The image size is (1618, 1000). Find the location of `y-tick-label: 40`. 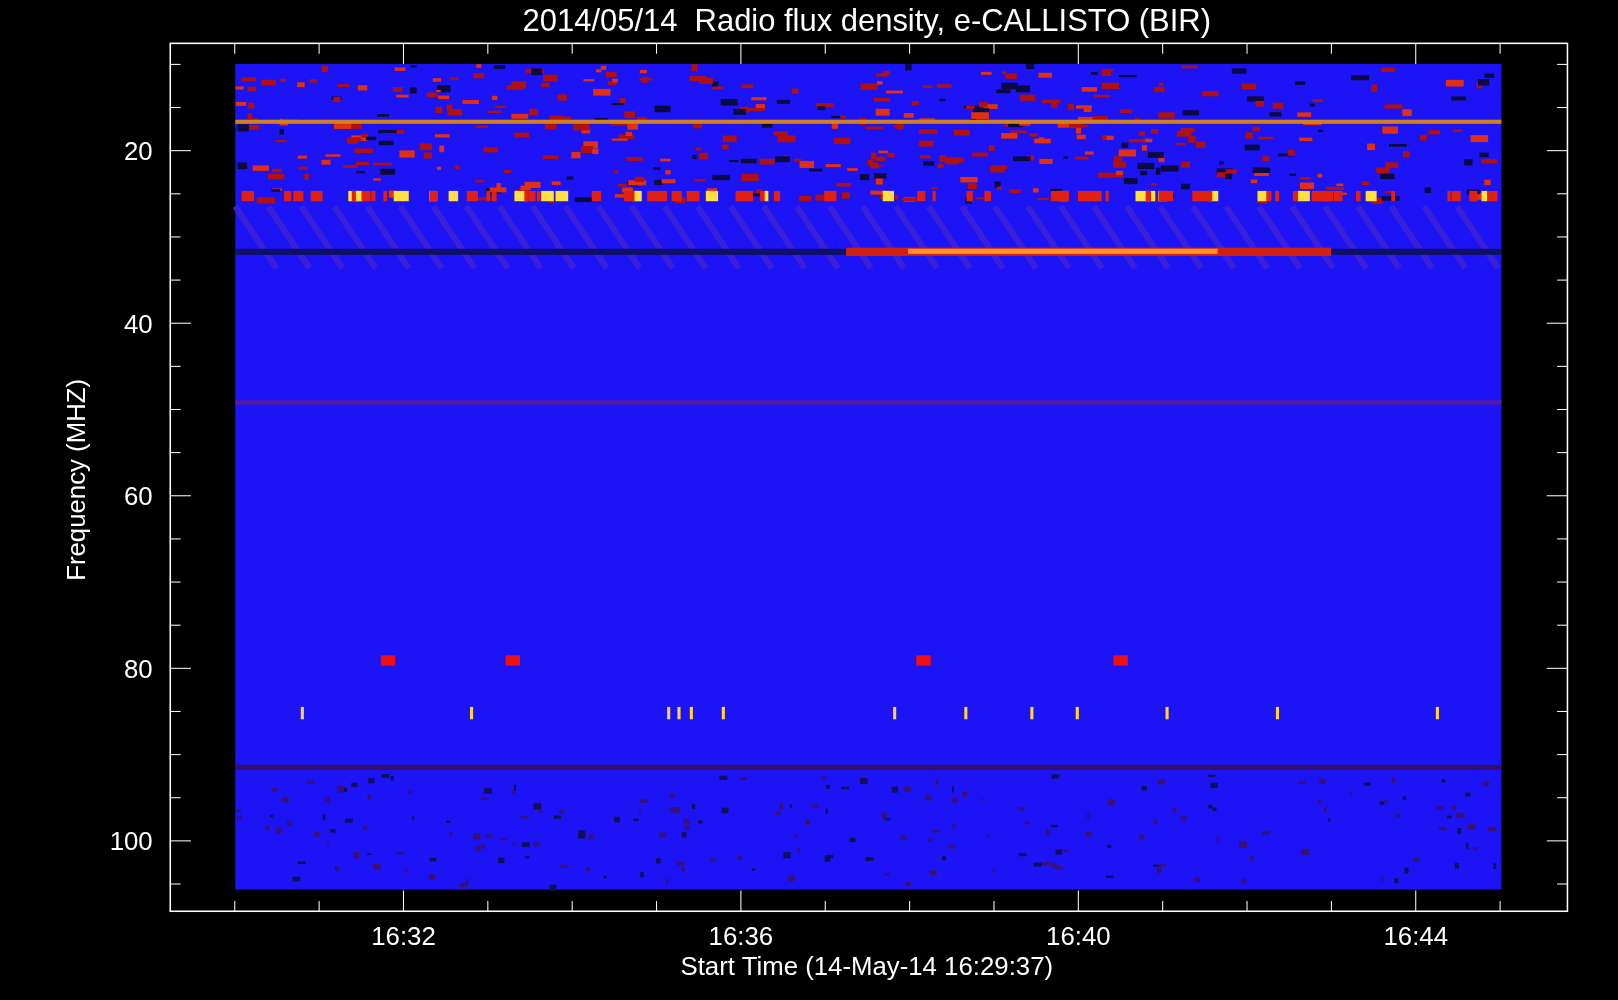

y-tick-label: 40 is located at coordinates (138, 323).